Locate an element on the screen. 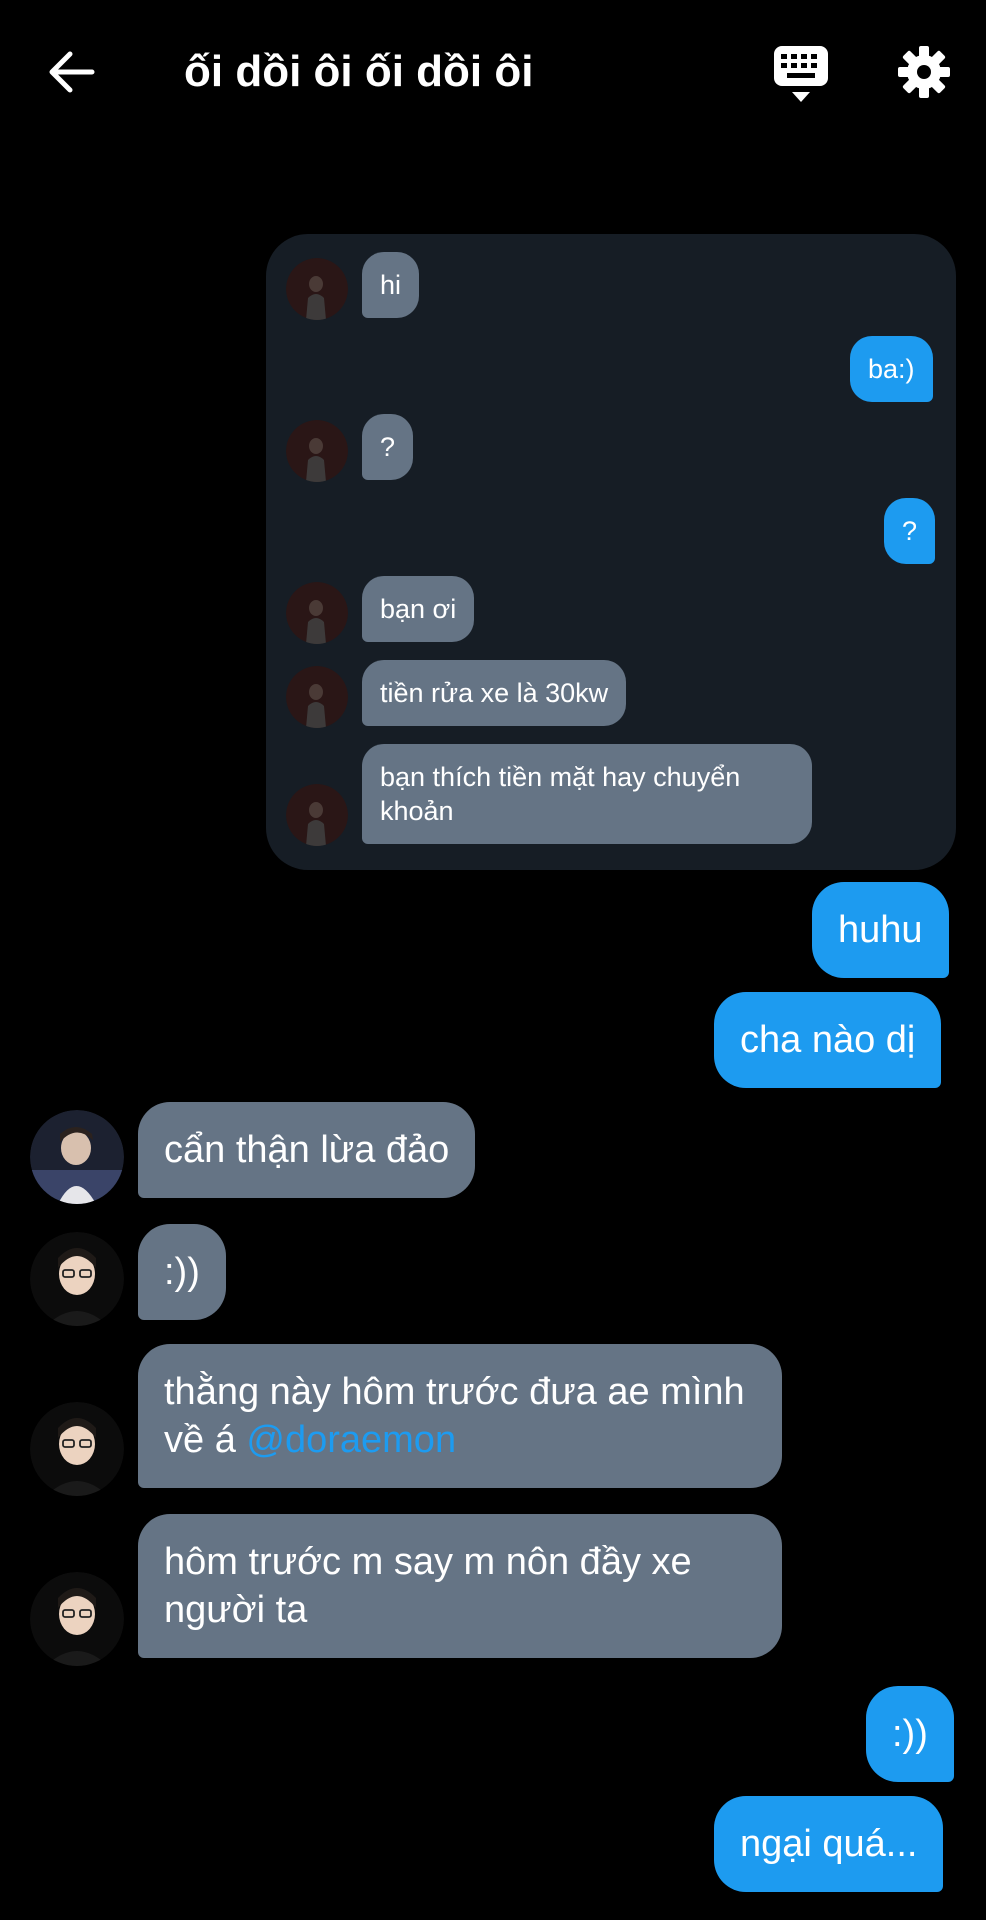 The image size is (986, 1920). incoming-message: hôm trước m say m nôn đầy xe người ta is located at coordinates (460, 1586).